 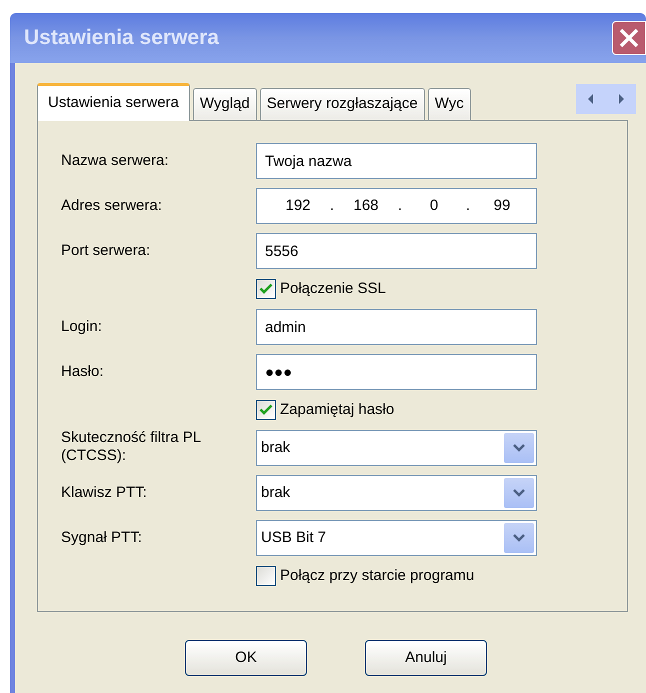 What do you see at coordinates (337, 410) in the screenshot?
I see `checkbox-label: Zapamiętaj hasło` at bounding box center [337, 410].